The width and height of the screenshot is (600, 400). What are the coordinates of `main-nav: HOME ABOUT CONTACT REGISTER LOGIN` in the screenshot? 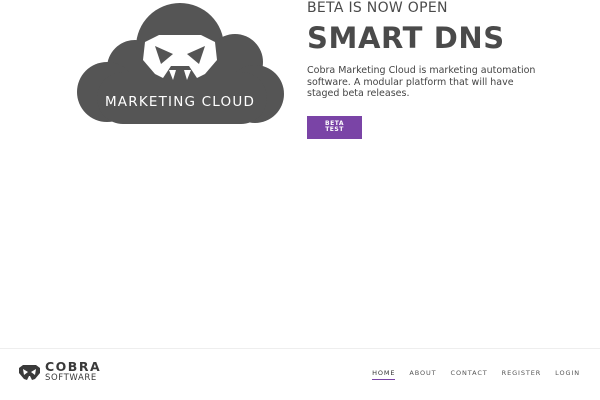 It's located at (476, 374).